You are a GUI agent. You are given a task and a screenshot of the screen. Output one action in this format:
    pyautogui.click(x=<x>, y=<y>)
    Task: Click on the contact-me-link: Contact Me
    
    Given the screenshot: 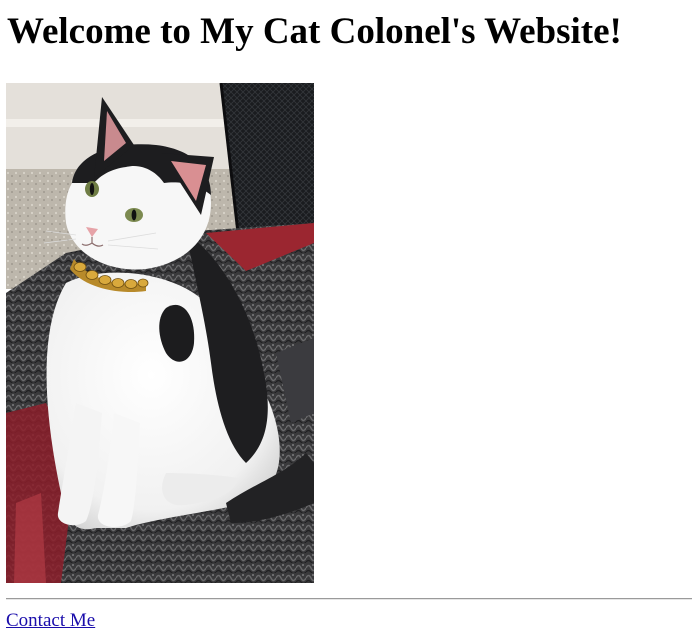 What is the action you would take?
    pyautogui.click(x=50, y=621)
    